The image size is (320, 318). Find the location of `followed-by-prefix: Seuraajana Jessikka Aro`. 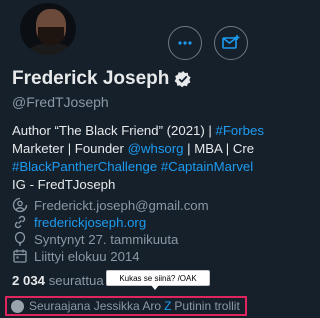

followed-by-prefix: Seuraajana Jessikka Aro is located at coordinates (95, 306).